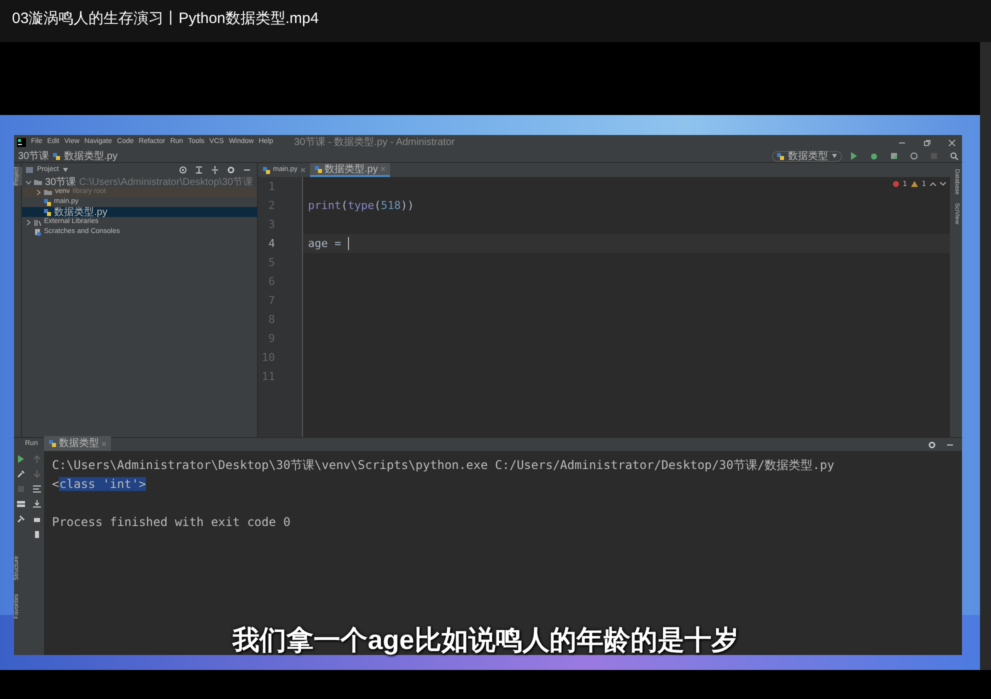  What do you see at coordinates (81, 212) in the screenshot?
I see `tree-label: 数据类型.py` at bounding box center [81, 212].